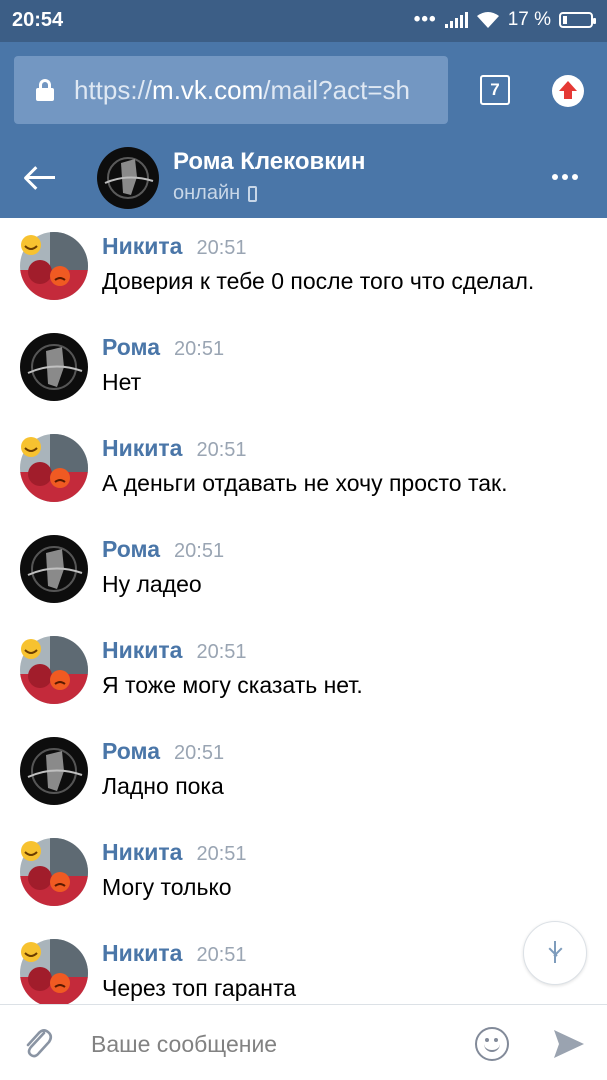 The height and width of the screenshot is (1080, 607). What do you see at coordinates (303, 571) in the screenshot?
I see `message-item: Рома 20:51 Ну ладео` at bounding box center [303, 571].